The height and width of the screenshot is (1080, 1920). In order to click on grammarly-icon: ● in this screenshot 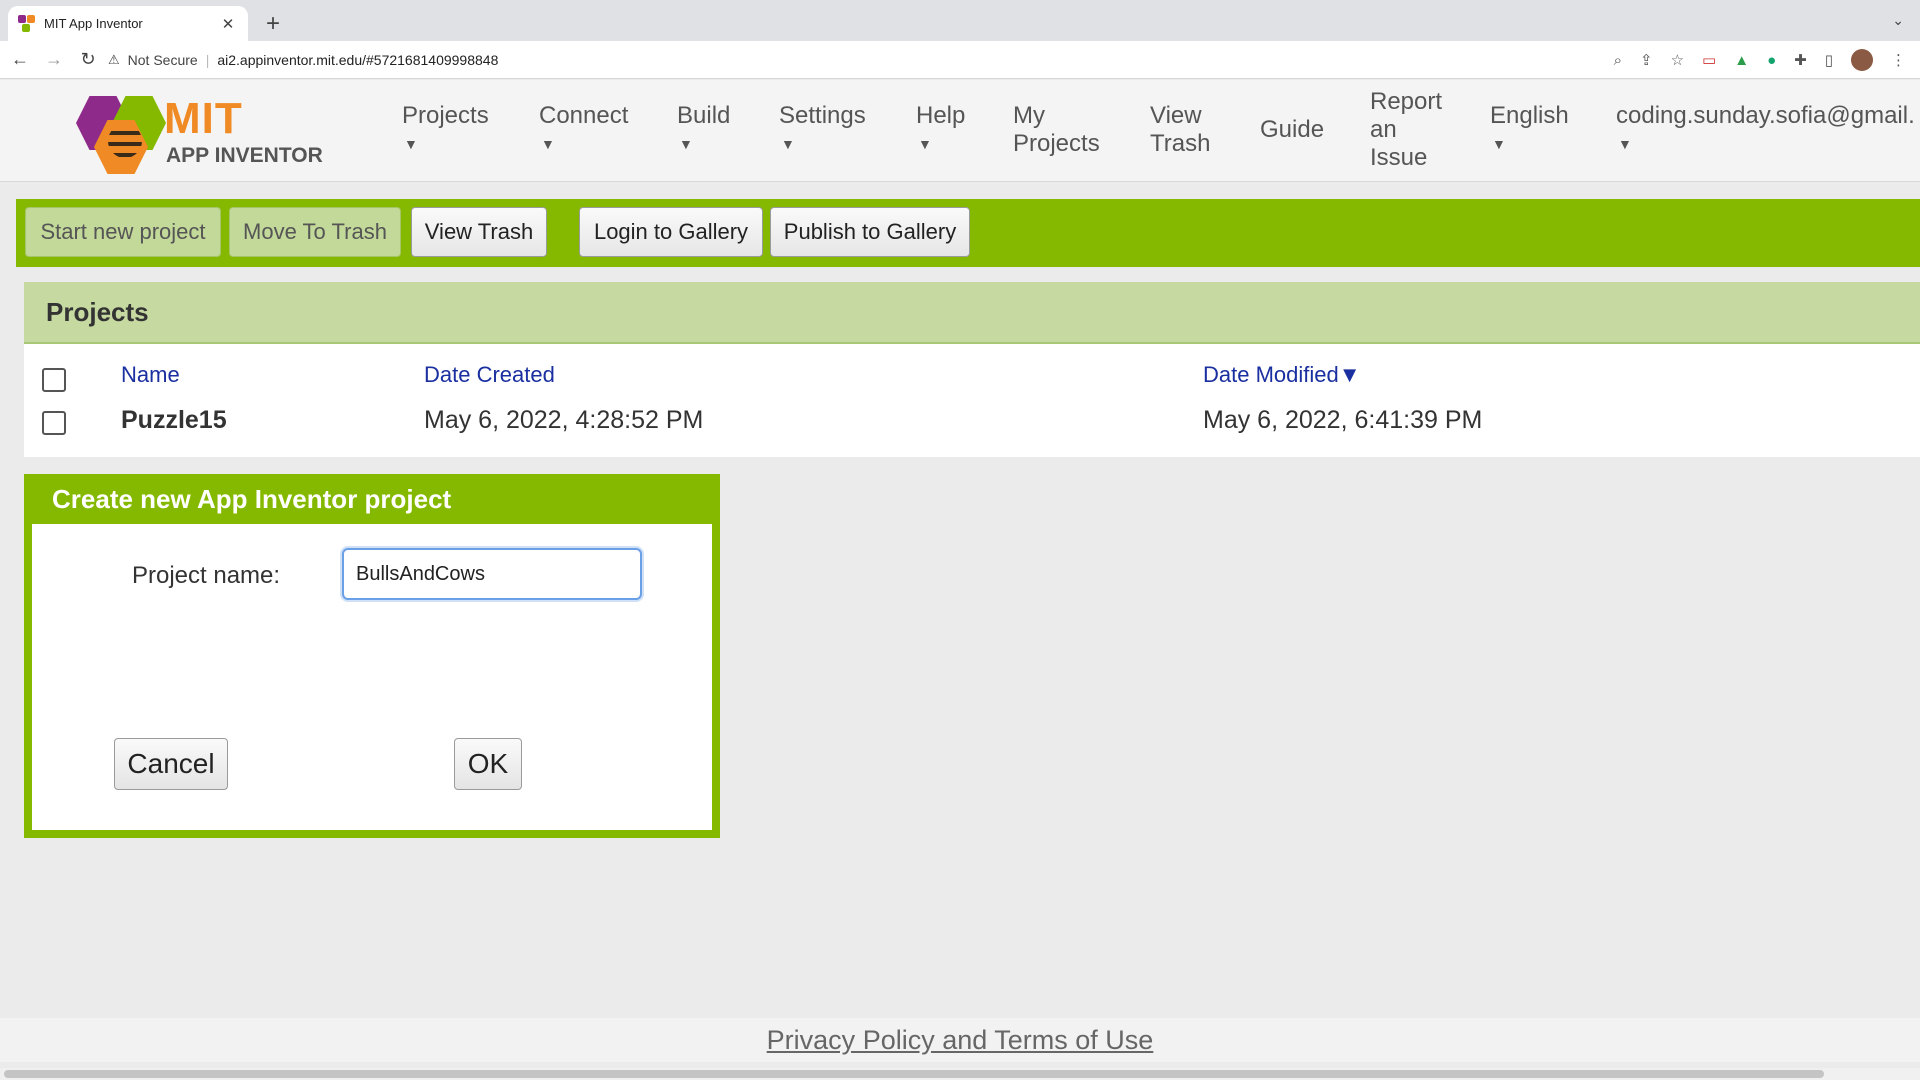, I will do `click(1771, 60)`.